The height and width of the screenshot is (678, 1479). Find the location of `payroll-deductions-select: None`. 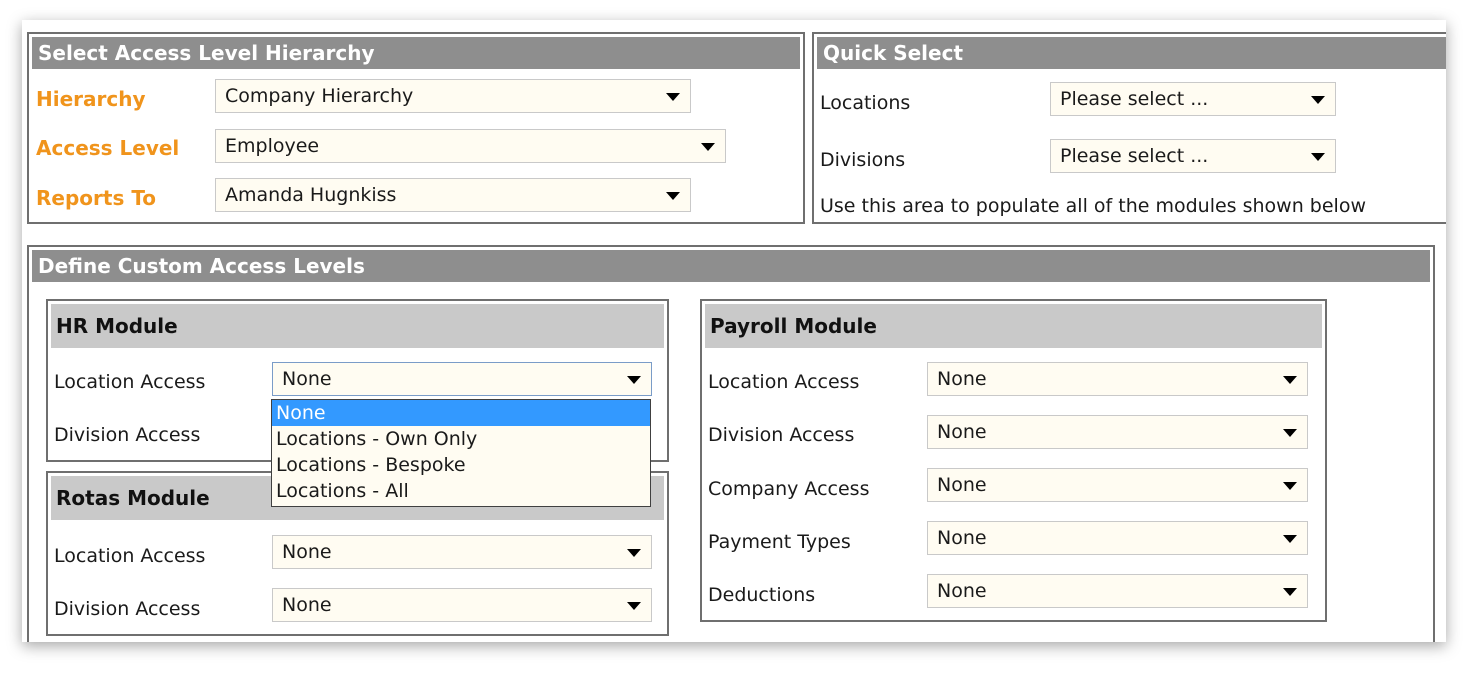

payroll-deductions-select: None is located at coordinates (1117, 591).